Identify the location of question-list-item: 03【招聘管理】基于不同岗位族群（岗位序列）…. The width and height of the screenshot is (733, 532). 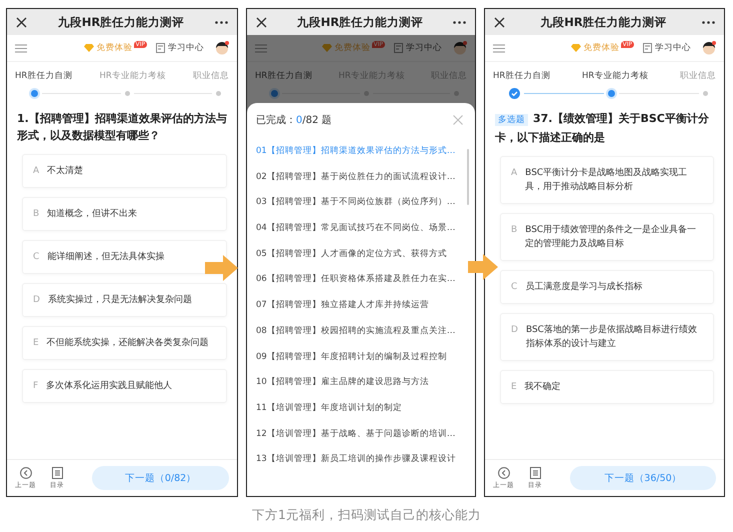
(360, 203).